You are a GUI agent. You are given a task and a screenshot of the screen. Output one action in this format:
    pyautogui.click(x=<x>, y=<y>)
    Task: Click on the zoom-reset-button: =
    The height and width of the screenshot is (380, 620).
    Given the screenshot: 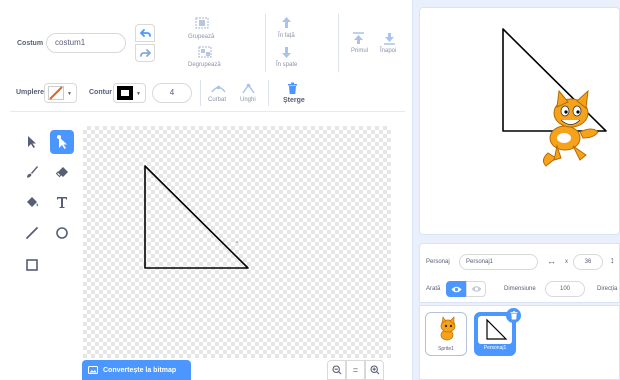 What is the action you would take?
    pyautogui.click(x=355, y=370)
    